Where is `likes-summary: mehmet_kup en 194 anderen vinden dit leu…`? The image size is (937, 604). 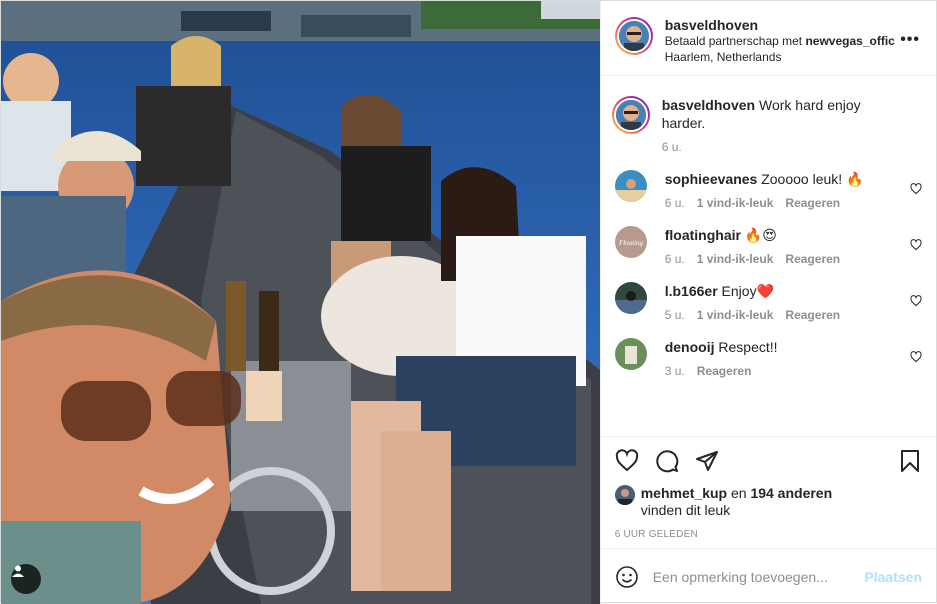 likes-summary: mehmet_kup en 194 anderen vinden dit leu… is located at coordinates (768, 502).